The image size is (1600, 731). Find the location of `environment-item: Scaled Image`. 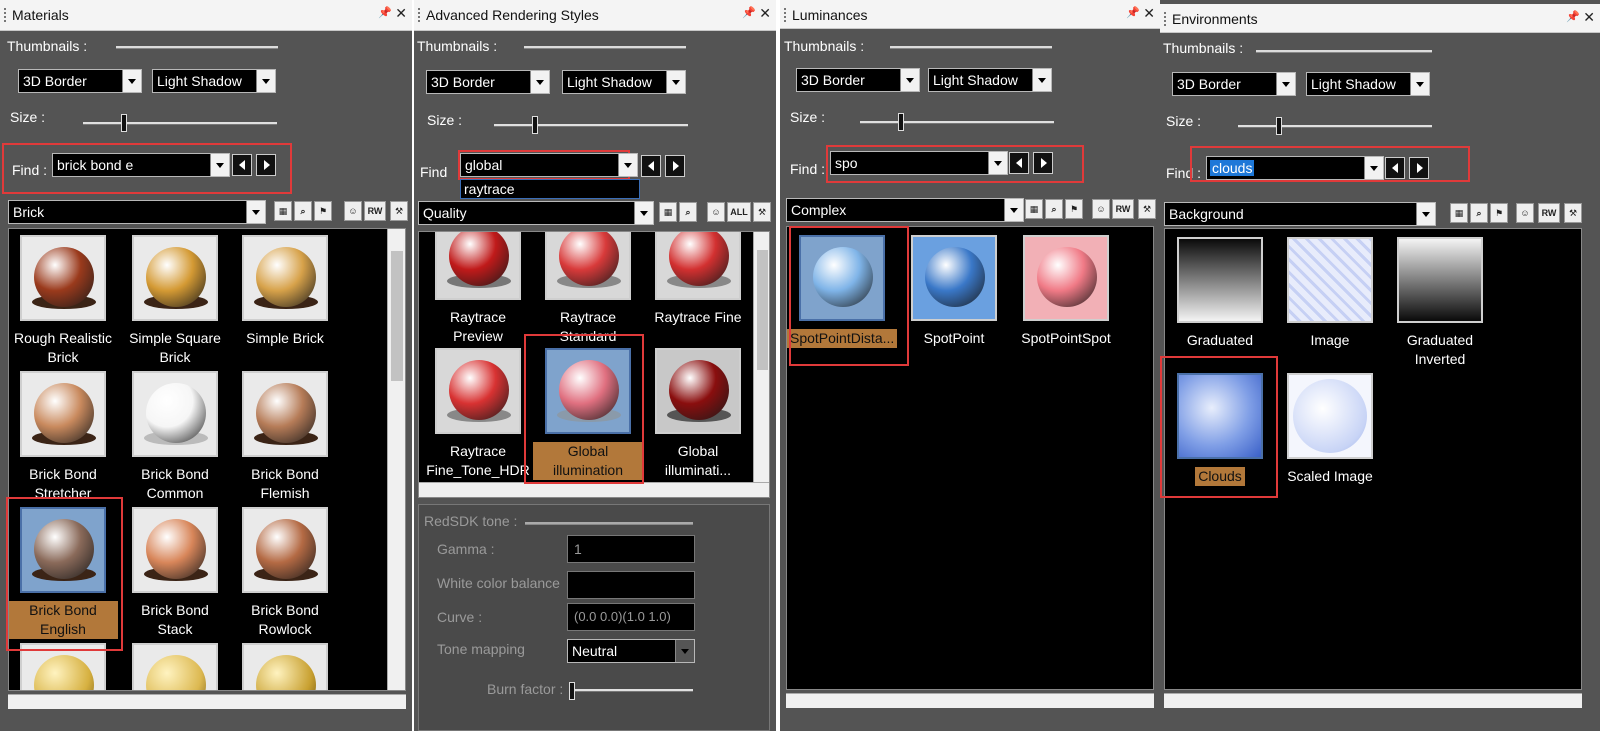

environment-item: Scaled Image is located at coordinates (1330, 429).